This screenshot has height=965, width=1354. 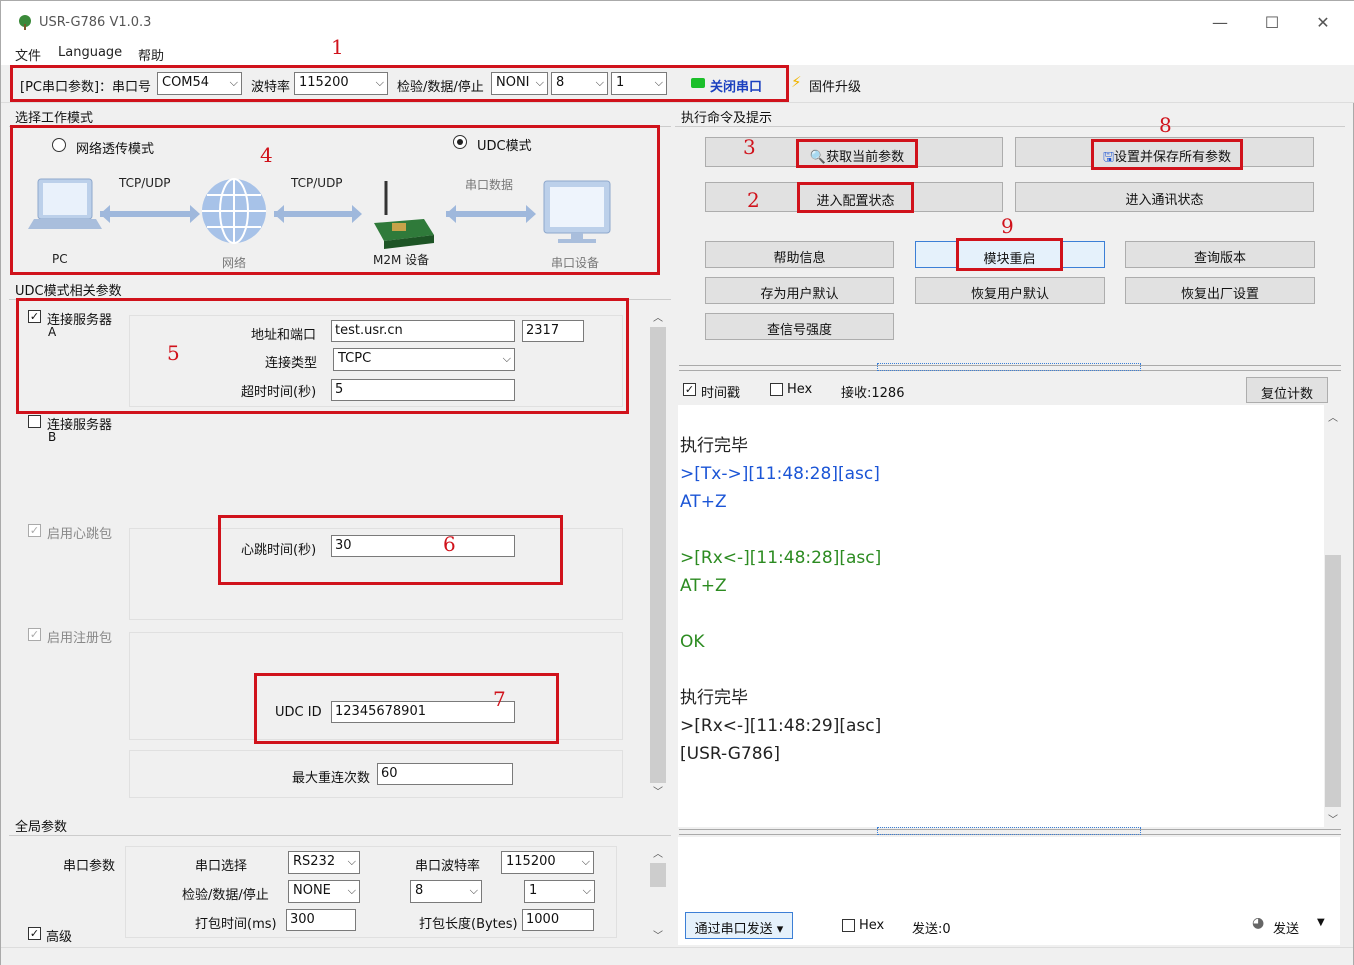 I want to click on timestamp-checkbox: ✓, so click(x=689, y=389).